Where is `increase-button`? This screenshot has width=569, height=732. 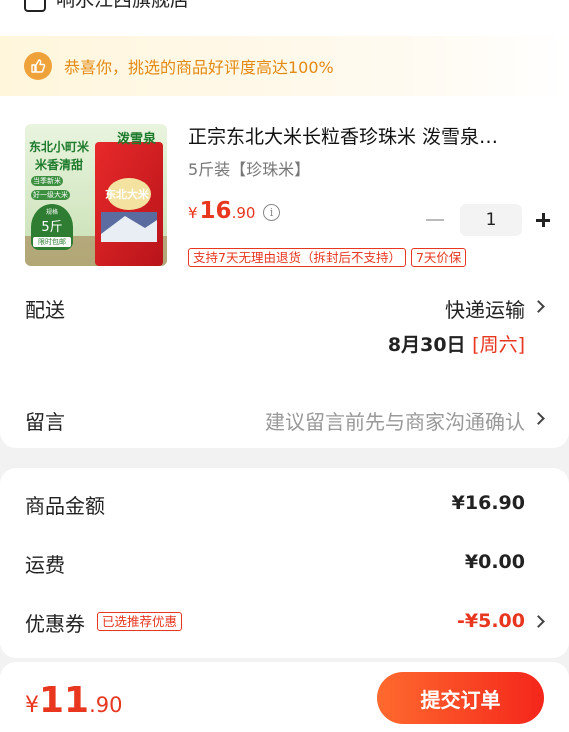
increase-button is located at coordinates (543, 220).